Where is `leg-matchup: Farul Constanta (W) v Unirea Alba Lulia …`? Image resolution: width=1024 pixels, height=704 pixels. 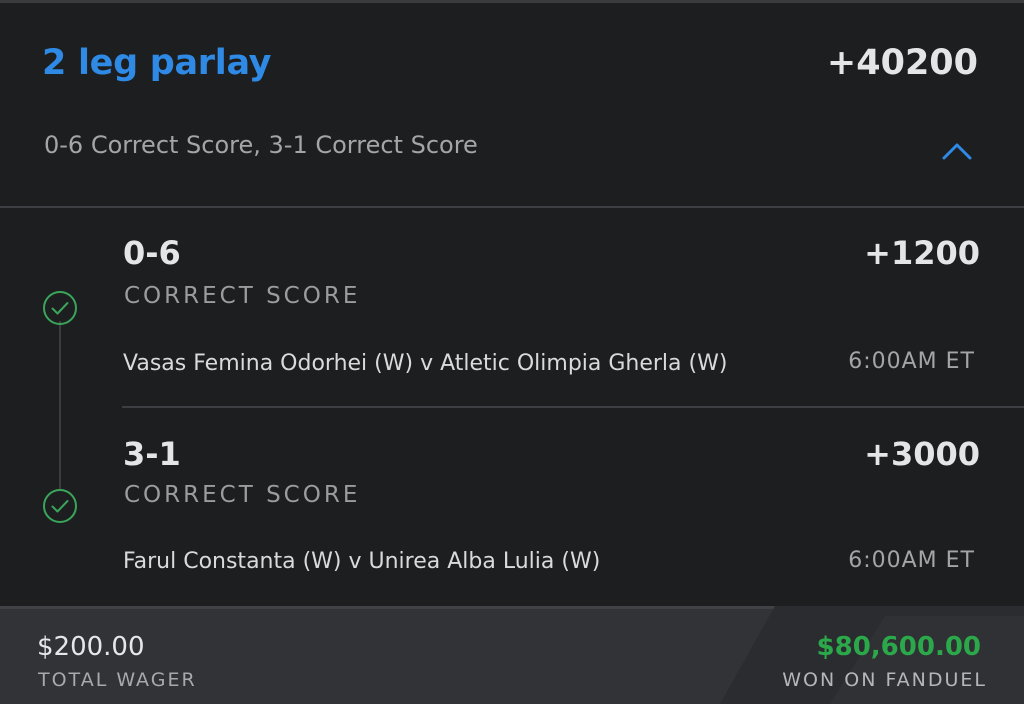
leg-matchup: Farul Constanta (W) v Unirea Alba Lulia … is located at coordinates (362, 561).